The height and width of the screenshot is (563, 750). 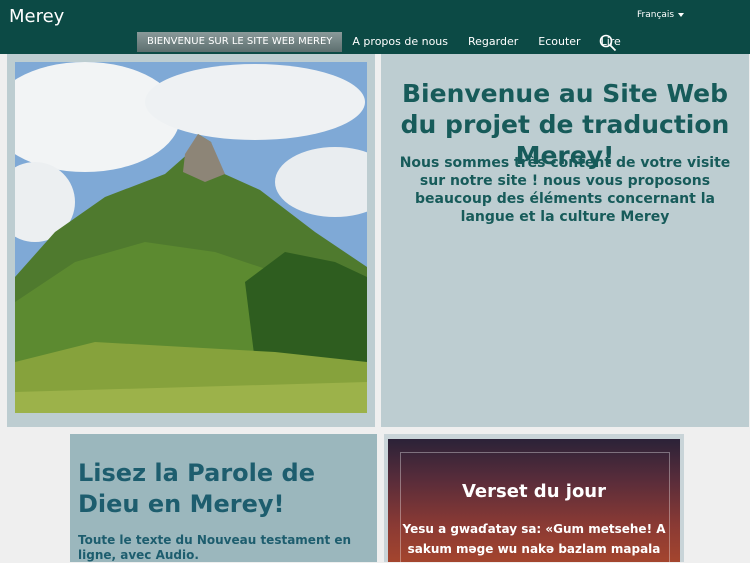 I want to click on nav-item-a-propos: A propos de nous, so click(x=400, y=42).